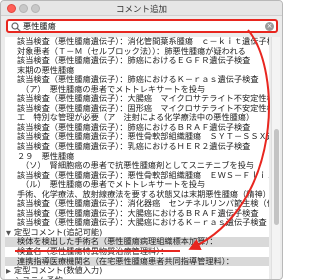 Image resolution: width=320 pixels, height=280 pixels. I want to click on list-item: 該当検査（悪性腫瘍遺伝子）：悪性骨軟部組織腫瘍 ＥＷＳ－Ｆｌｉ１, so click(137, 176).